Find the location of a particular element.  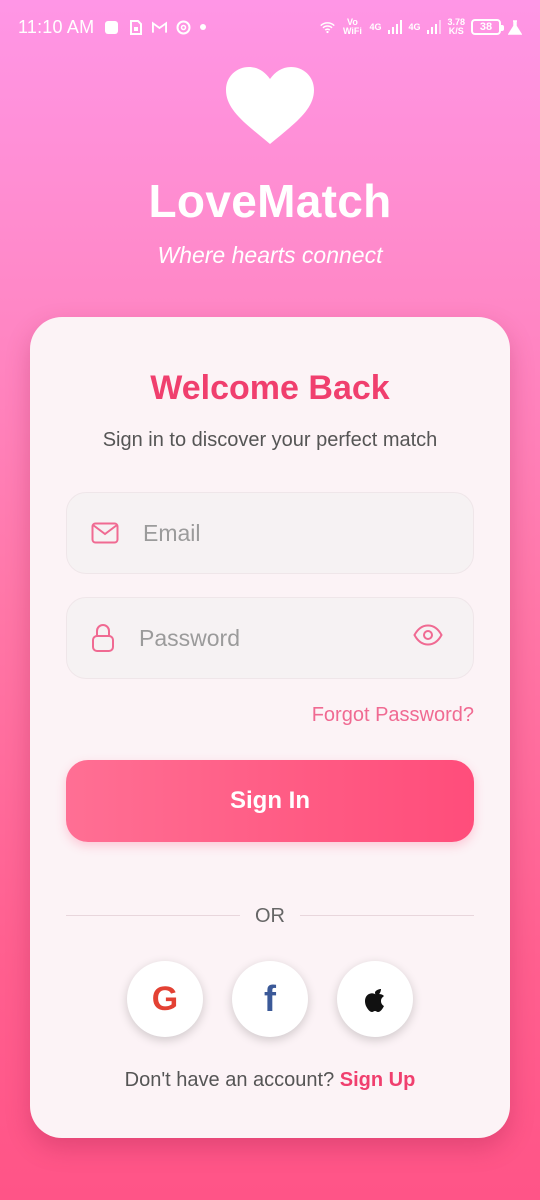

data-speed-unit: K/S is located at coordinates (456, 31).